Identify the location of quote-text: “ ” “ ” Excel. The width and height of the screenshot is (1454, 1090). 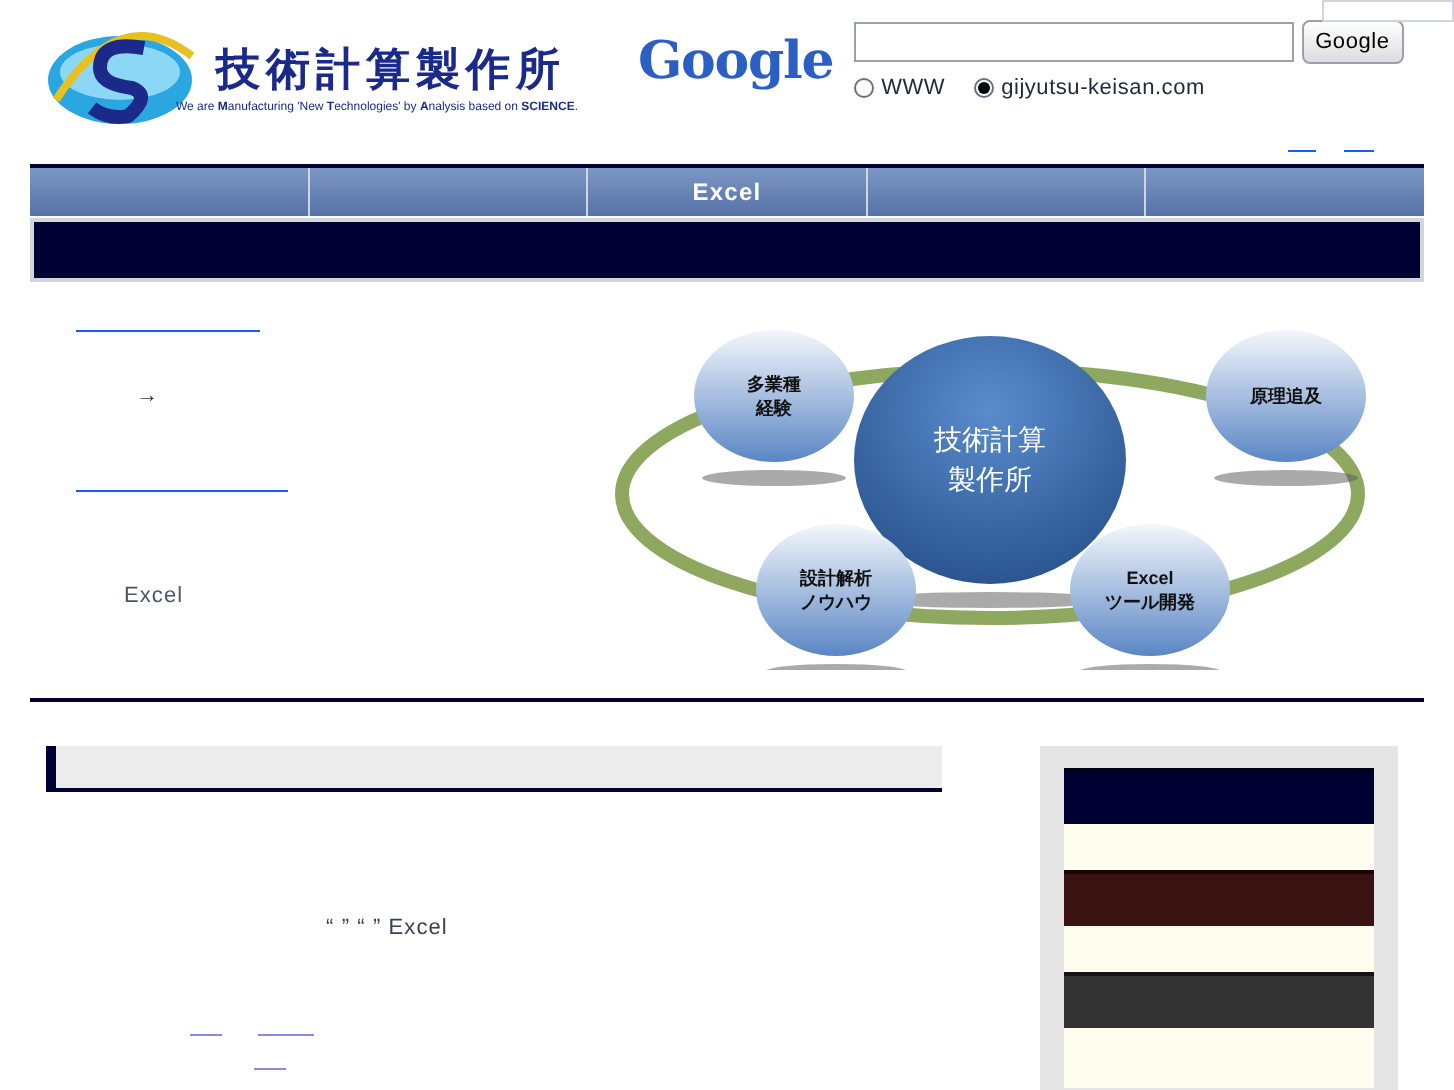
(388, 929).